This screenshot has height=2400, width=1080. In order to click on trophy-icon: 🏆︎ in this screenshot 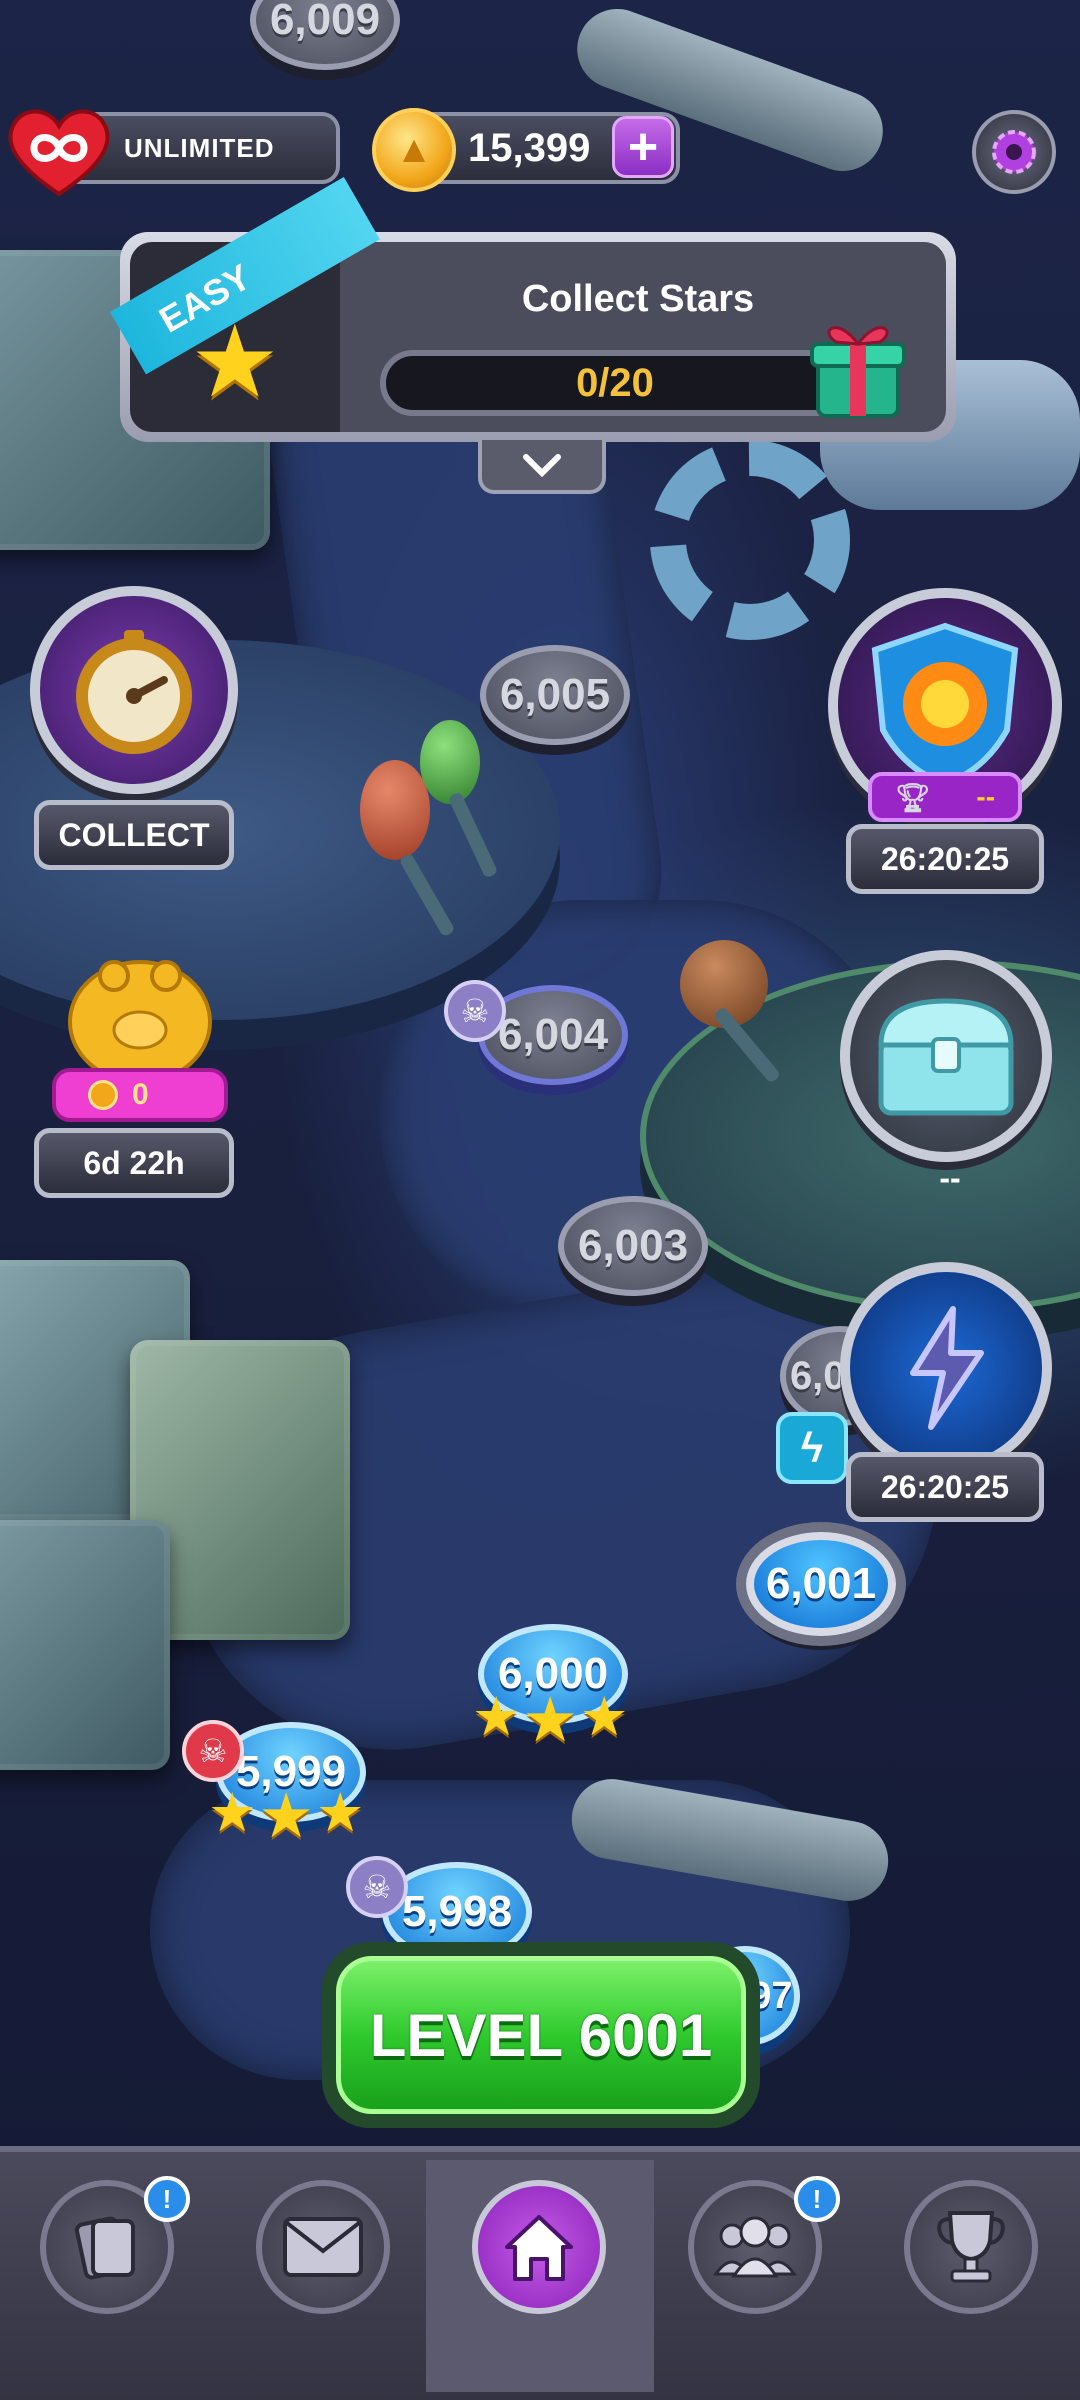, I will do `click(912, 797)`.